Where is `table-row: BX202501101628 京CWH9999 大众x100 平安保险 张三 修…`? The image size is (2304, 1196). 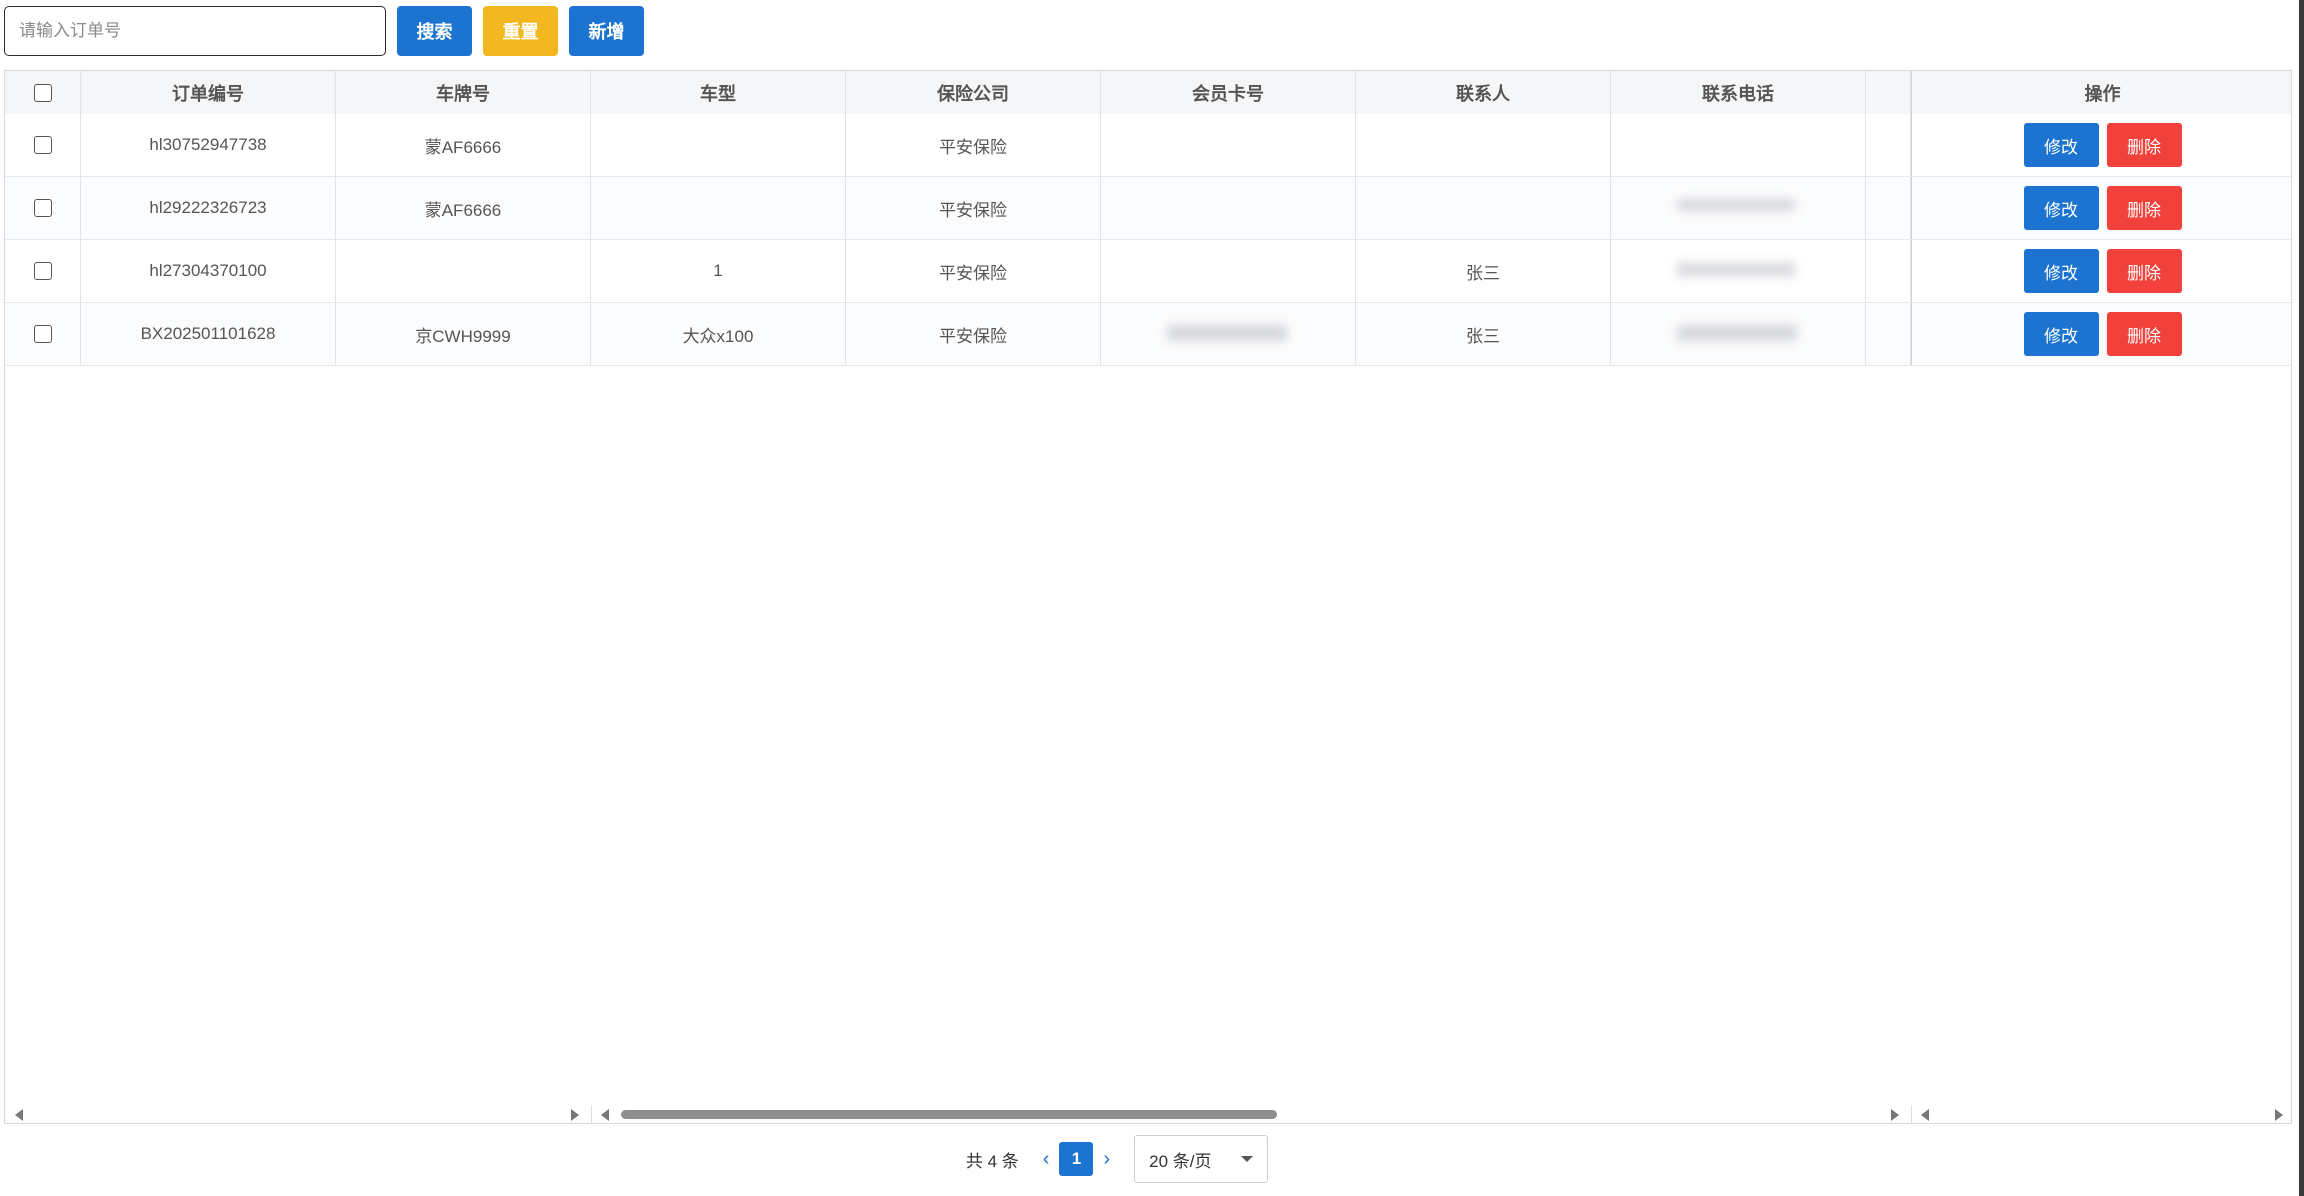 table-row: BX202501101628 京CWH9999 大众x100 平安保险 张三 修… is located at coordinates (1148, 334).